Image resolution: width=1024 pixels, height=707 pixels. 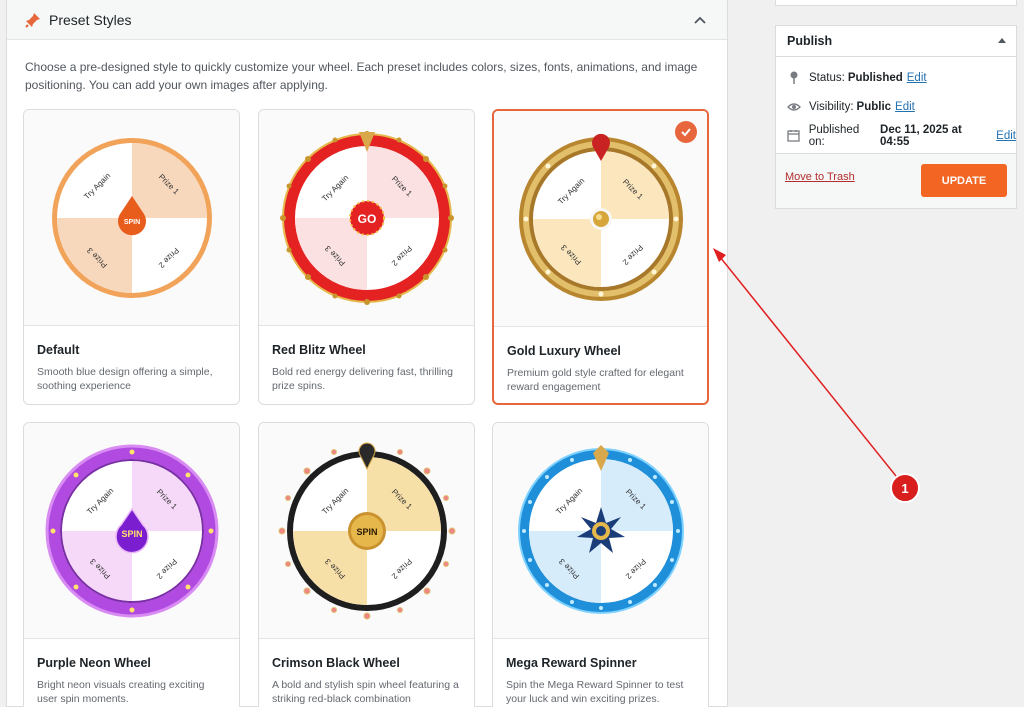 What do you see at coordinates (820, 177) in the screenshot?
I see `move-to-trash-link: Move to Trash` at bounding box center [820, 177].